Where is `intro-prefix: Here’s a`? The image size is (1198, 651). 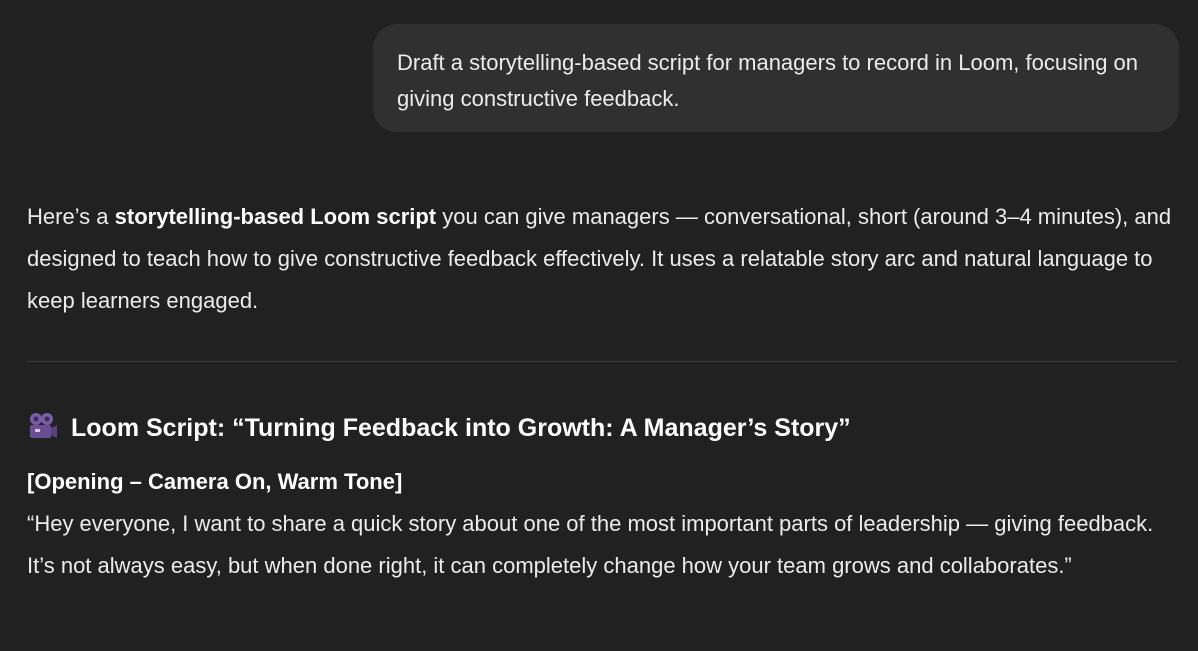 intro-prefix: Here’s a is located at coordinates (71, 216).